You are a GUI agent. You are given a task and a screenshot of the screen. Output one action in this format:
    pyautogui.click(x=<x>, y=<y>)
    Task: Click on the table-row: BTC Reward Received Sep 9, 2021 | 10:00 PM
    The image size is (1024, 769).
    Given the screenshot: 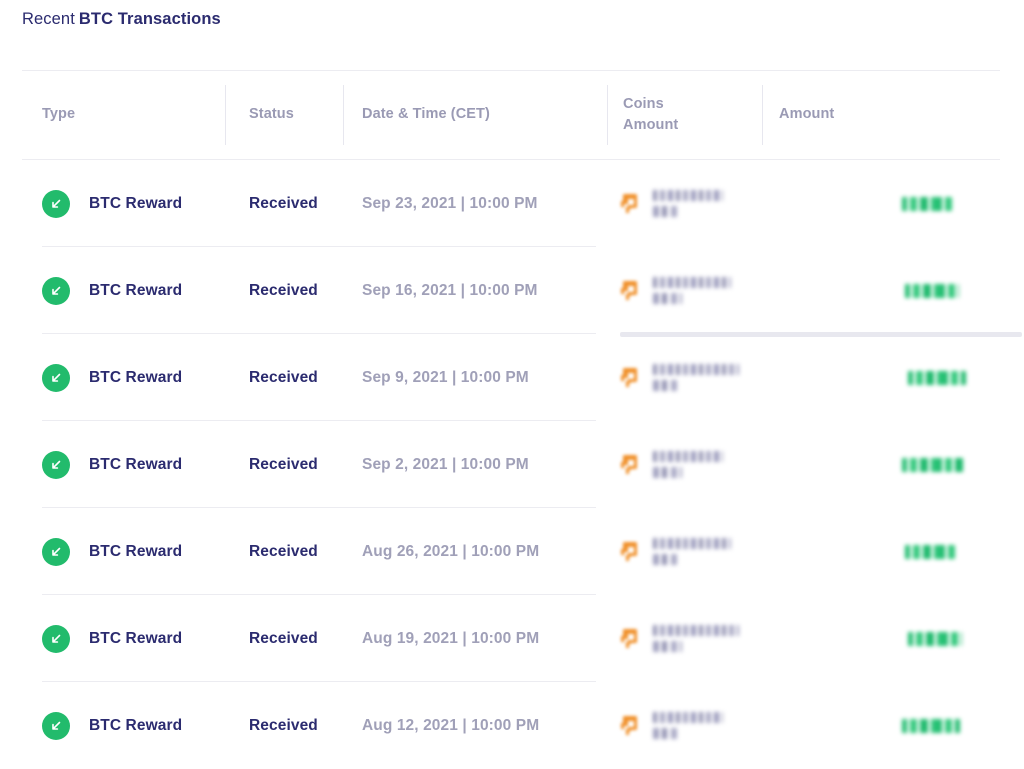 What is the action you would take?
    pyautogui.click(x=511, y=377)
    